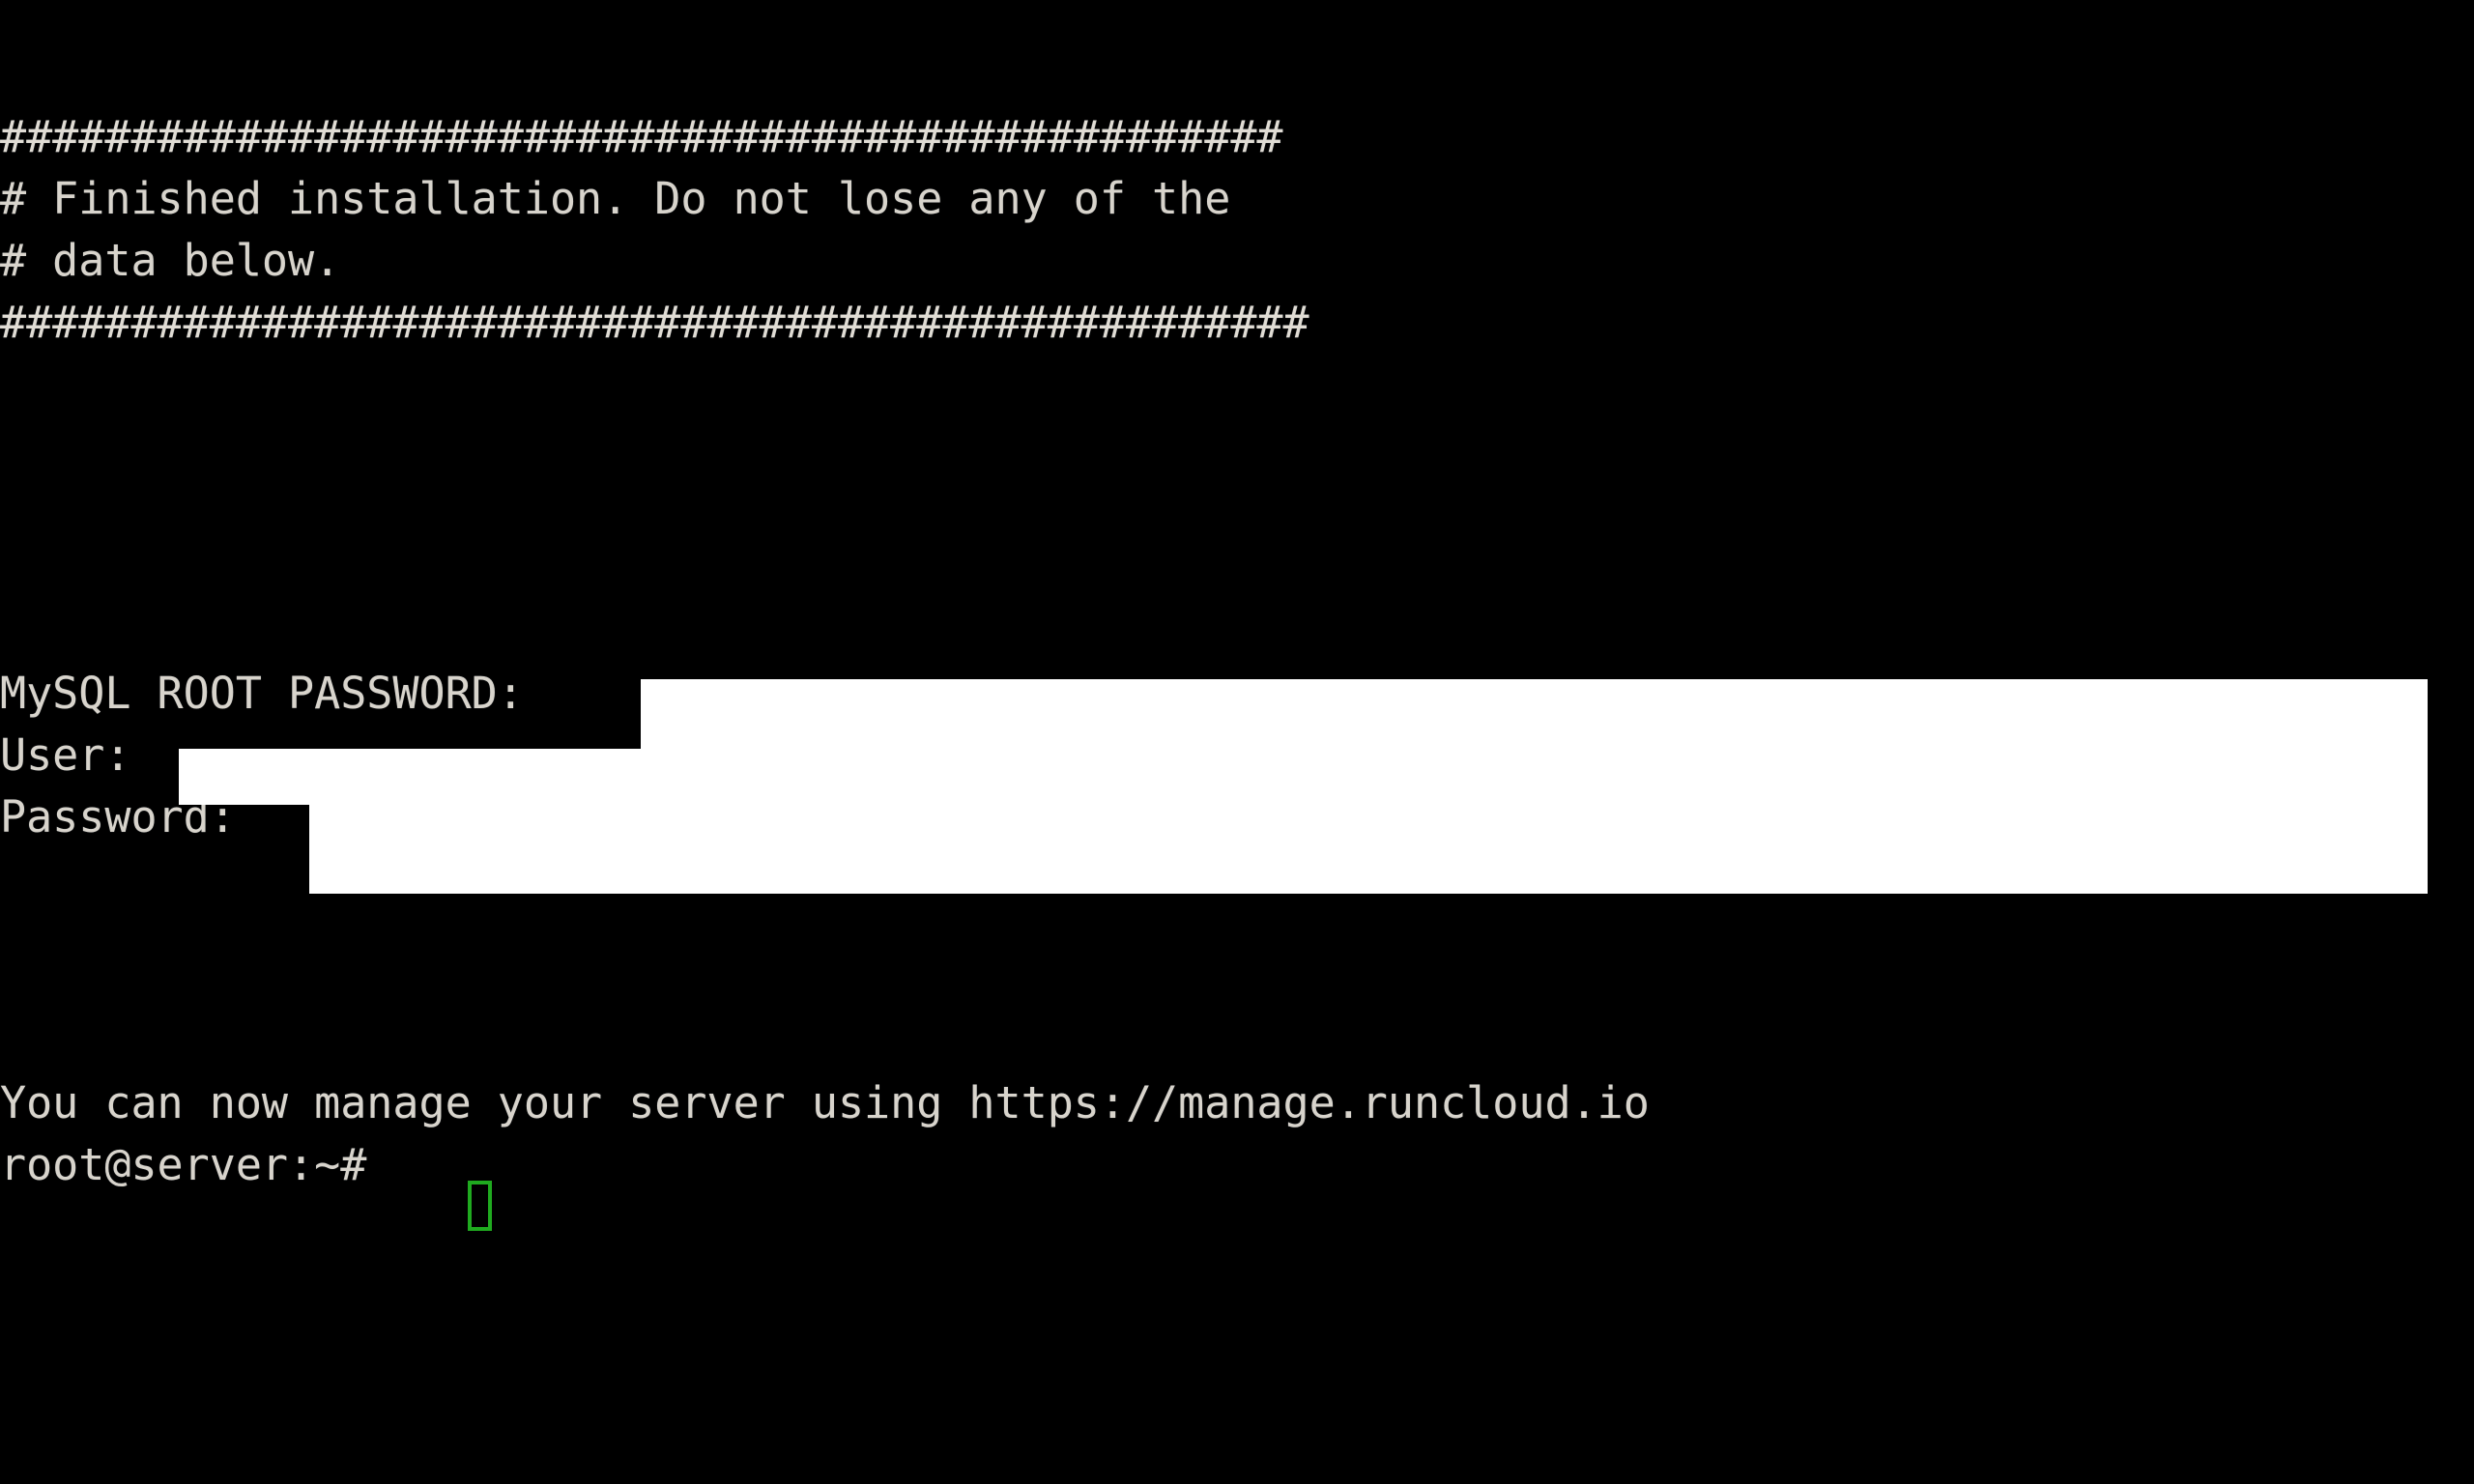  Describe the element at coordinates (262, 693) in the screenshot. I see `mysql-root-password-label: MySQL ROOT PASSWORD:` at that location.